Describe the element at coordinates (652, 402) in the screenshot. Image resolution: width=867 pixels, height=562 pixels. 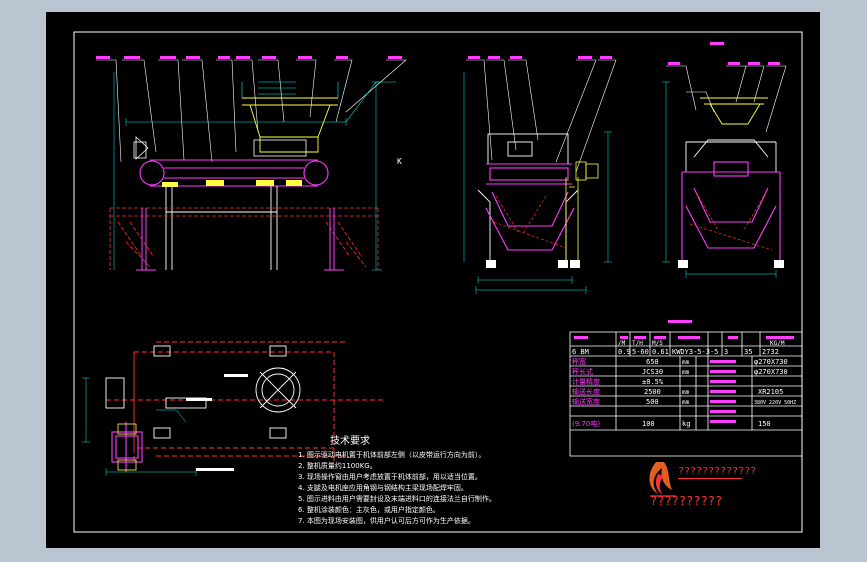
I see `table-row-value: 500` at that location.